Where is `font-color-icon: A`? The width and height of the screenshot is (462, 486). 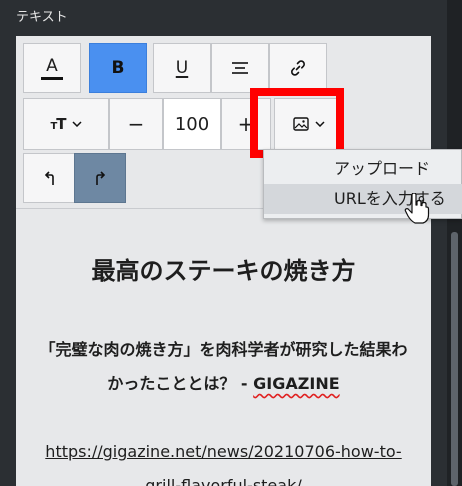 font-color-icon: A is located at coordinates (52, 68).